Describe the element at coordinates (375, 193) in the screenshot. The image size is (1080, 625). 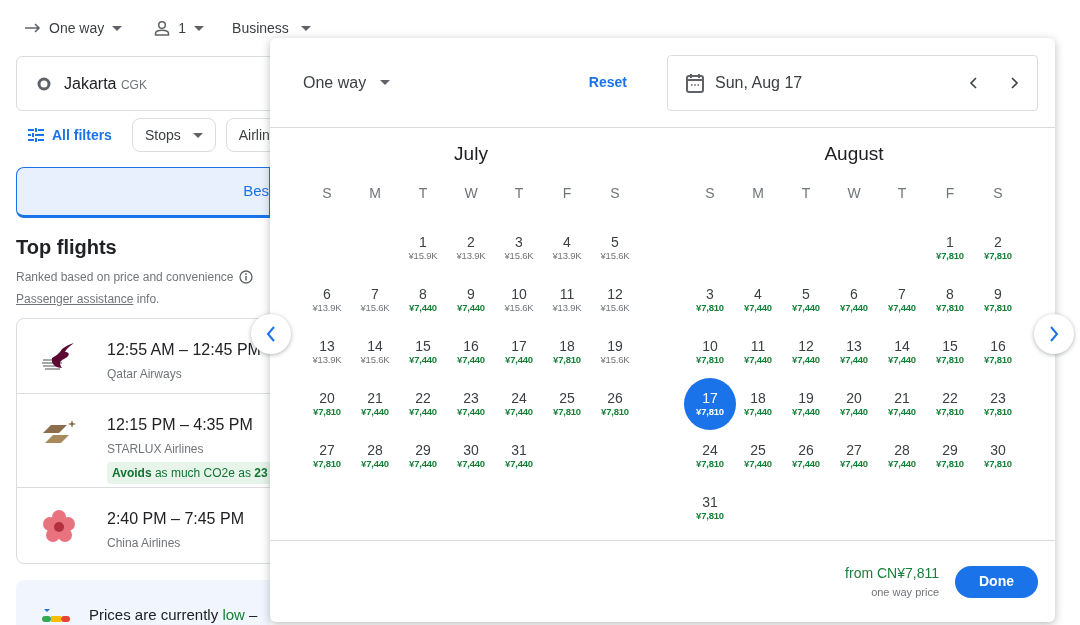
I see `weekday-label: M` at that location.